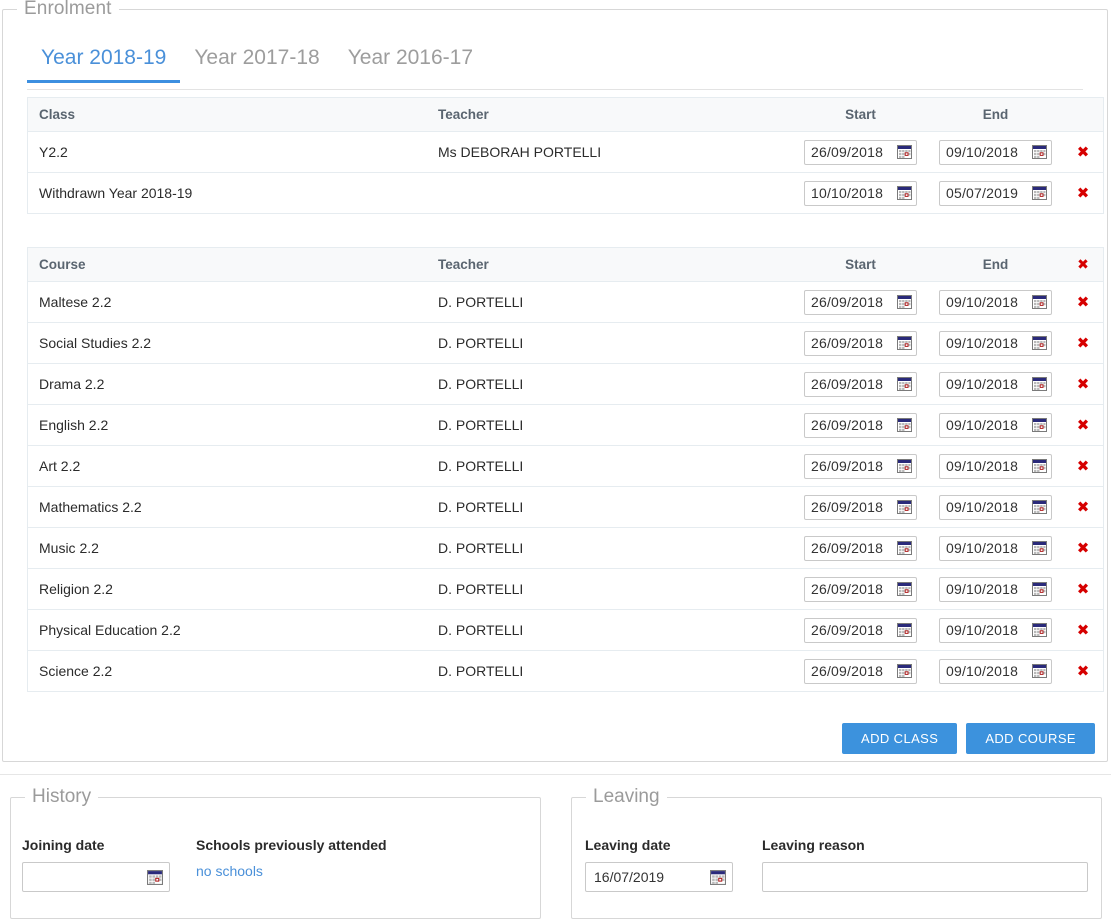  What do you see at coordinates (555, 774) in the screenshot?
I see `section-divider` at bounding box center [555, 774].